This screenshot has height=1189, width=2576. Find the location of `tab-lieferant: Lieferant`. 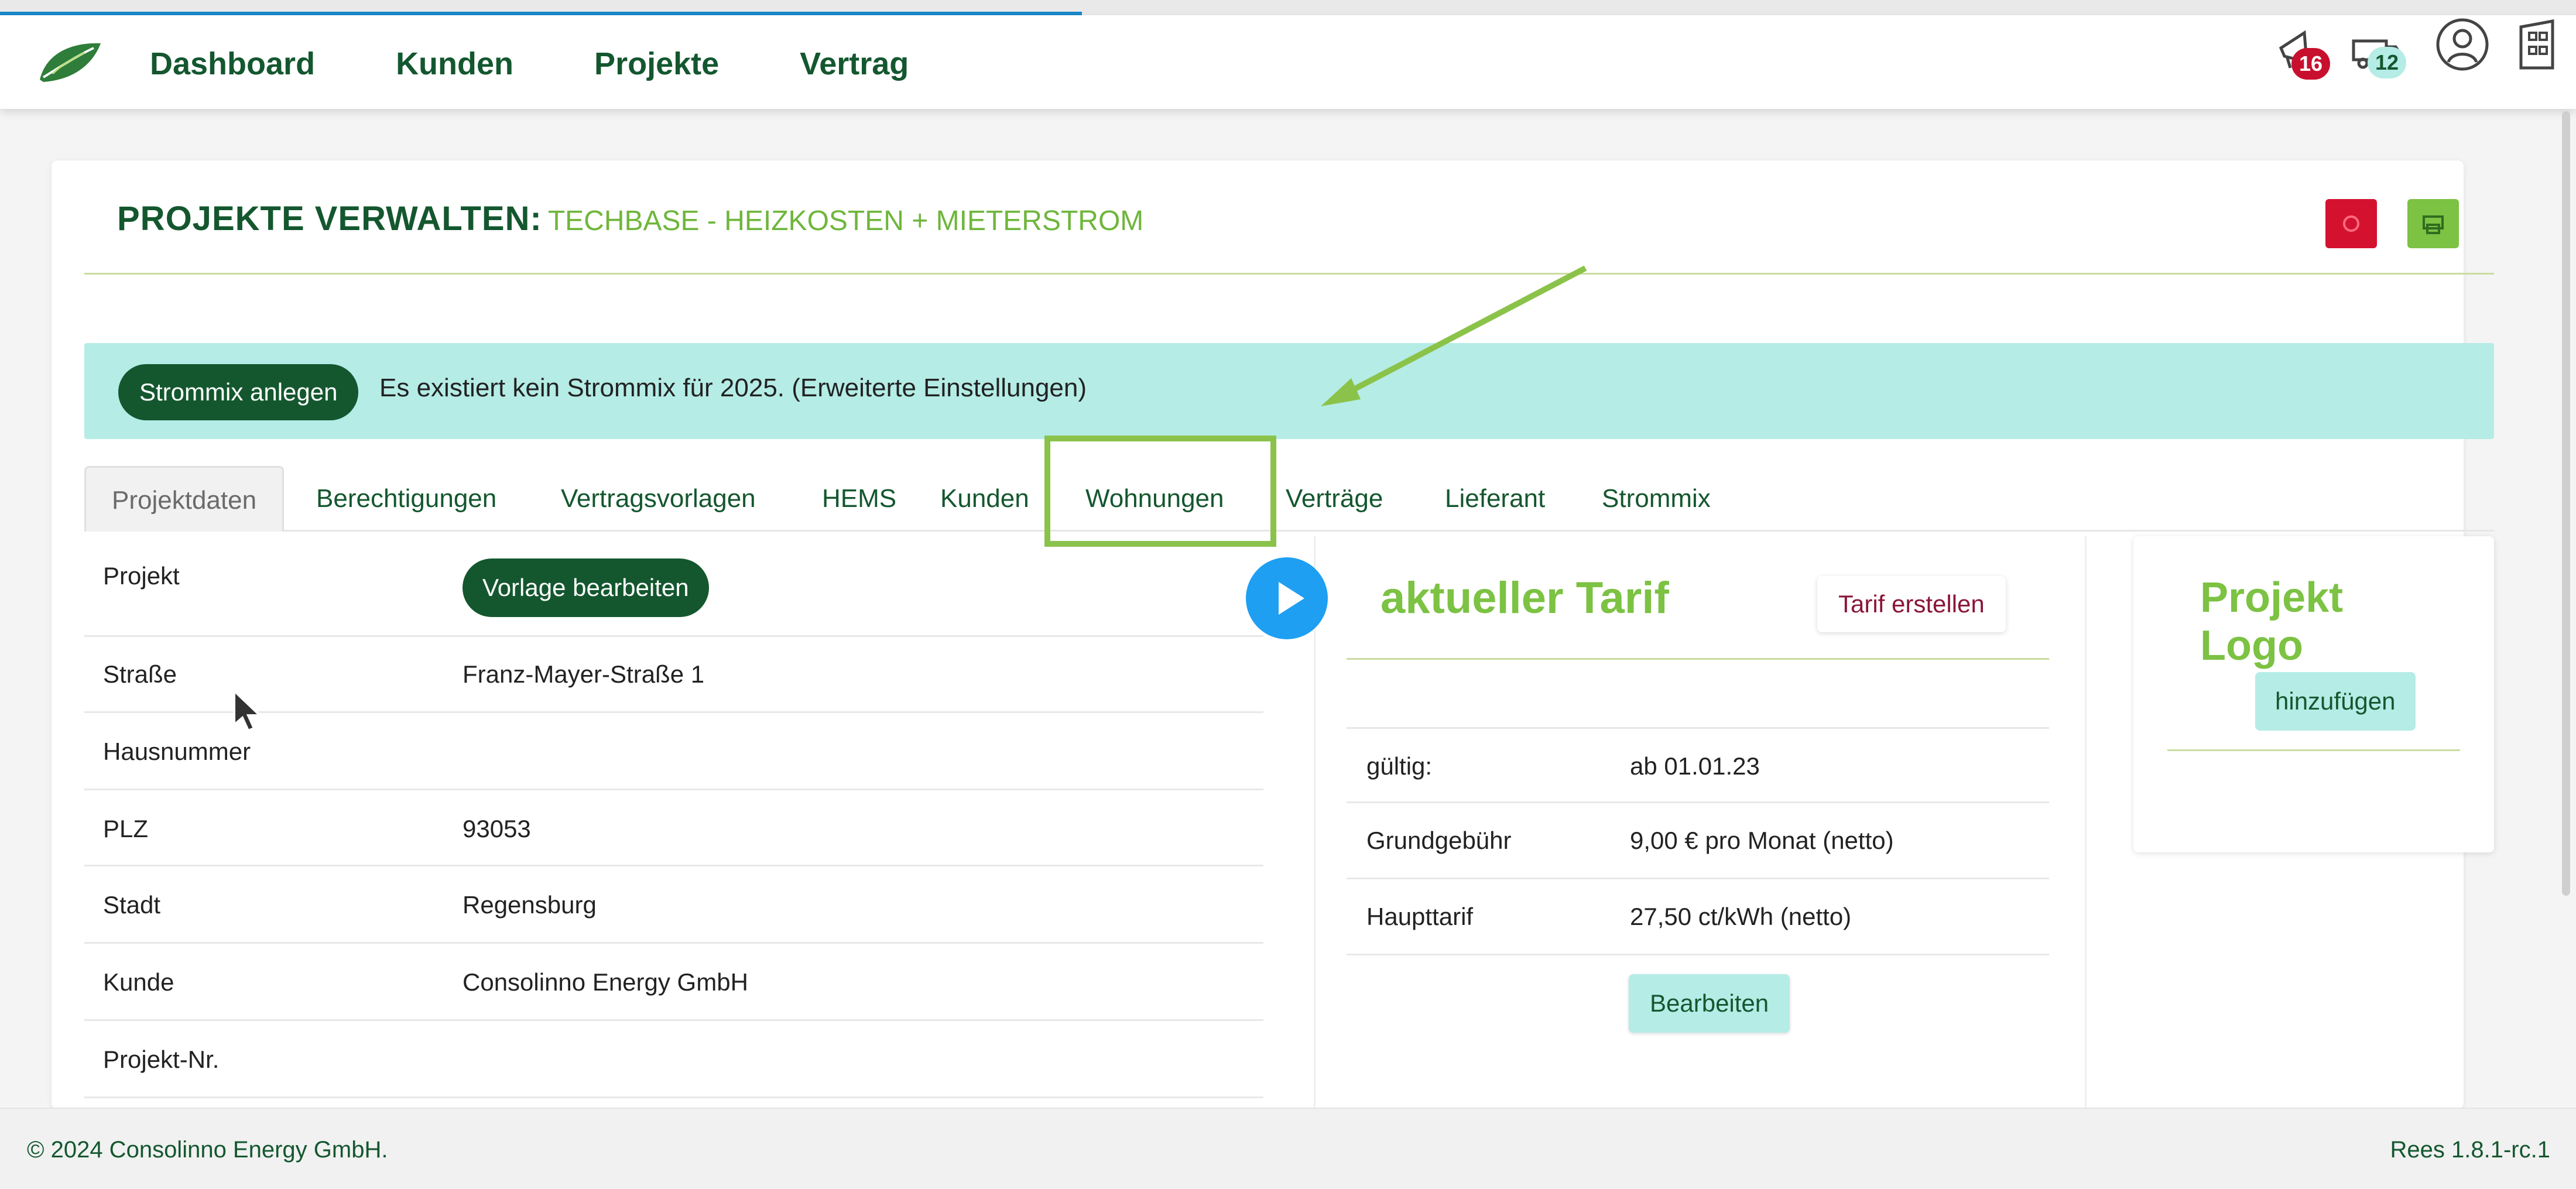

tab-lieferant: Lieferant is located at coordinates (1495, 499).